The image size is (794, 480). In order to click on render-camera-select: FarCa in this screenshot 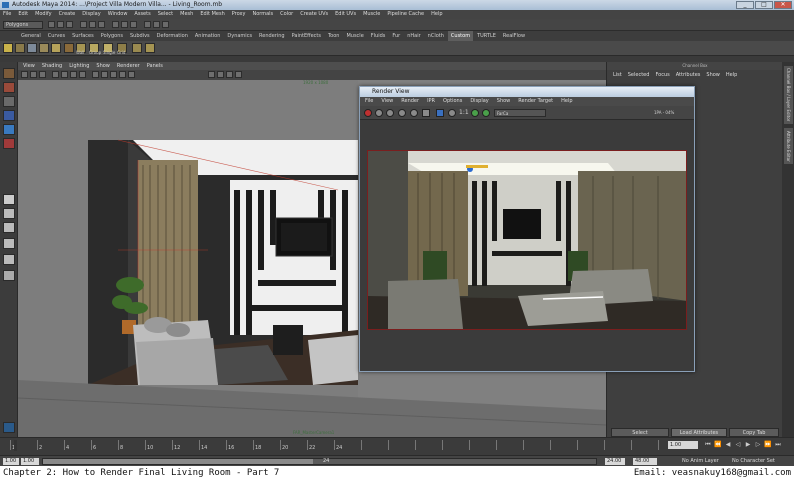, I will do `click(520, 113)`.